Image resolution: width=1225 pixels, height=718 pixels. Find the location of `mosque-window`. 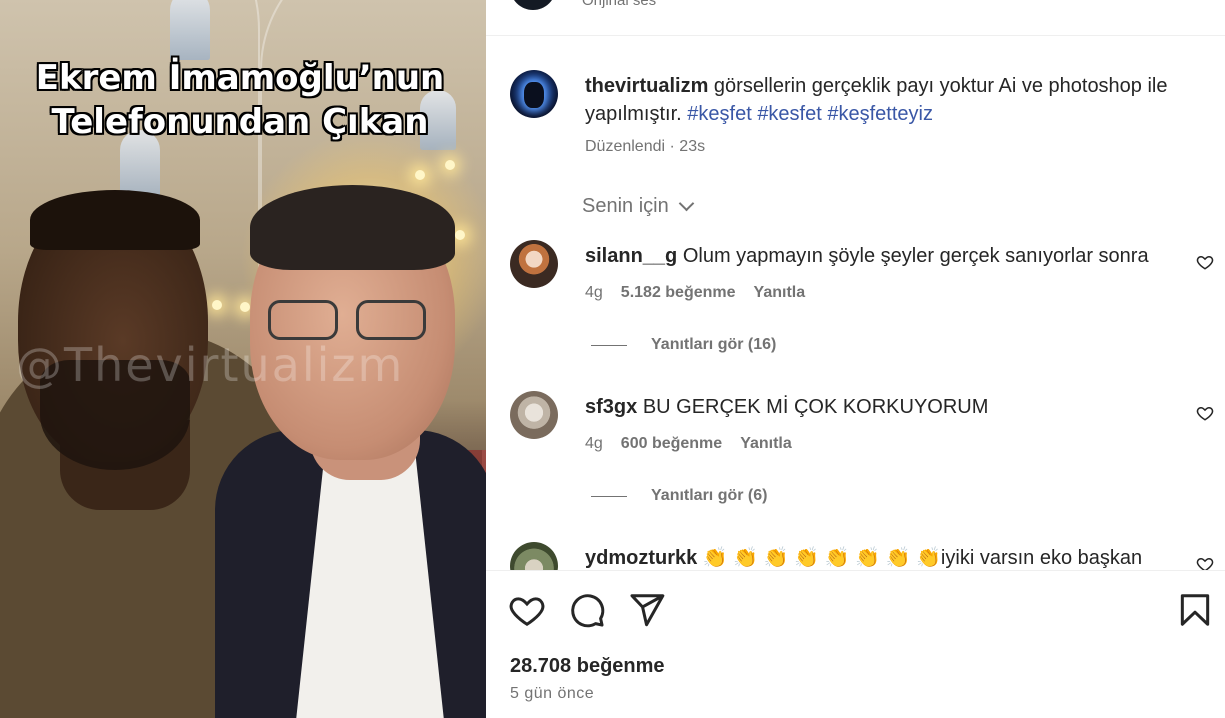

mosque-window is located at coordinates (190, 30).